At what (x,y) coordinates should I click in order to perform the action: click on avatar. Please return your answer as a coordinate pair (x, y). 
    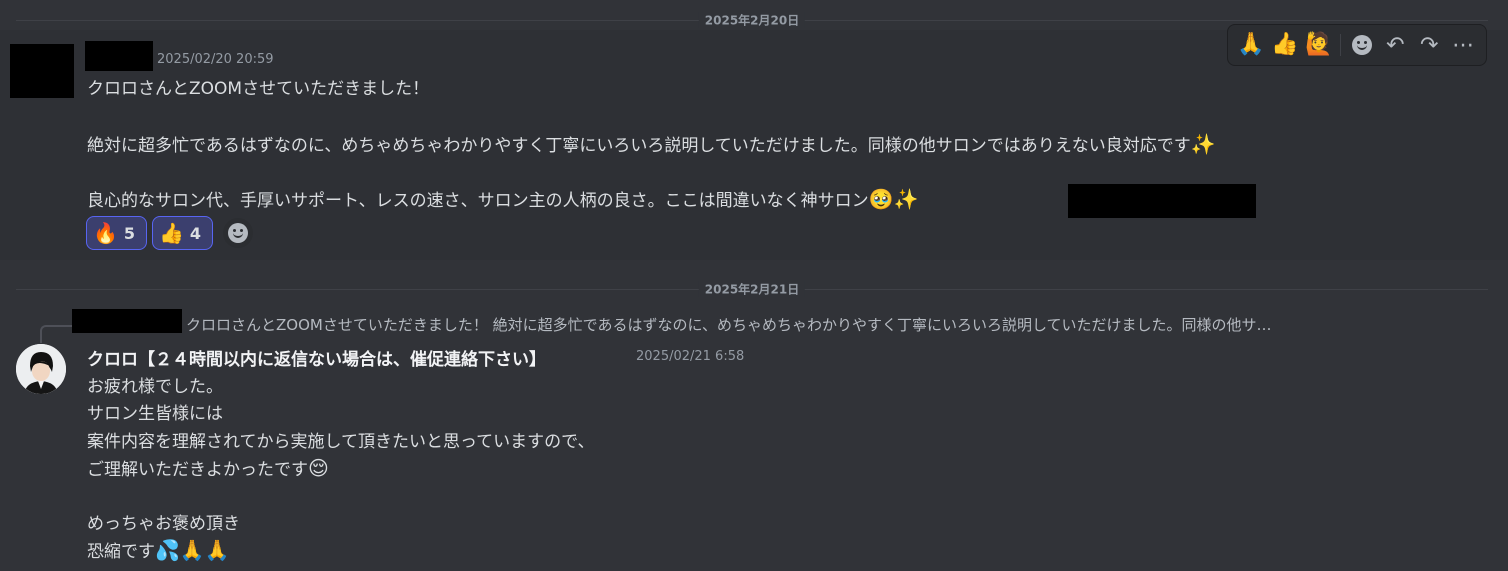
    Looking at the image, I should click on (41, 369).